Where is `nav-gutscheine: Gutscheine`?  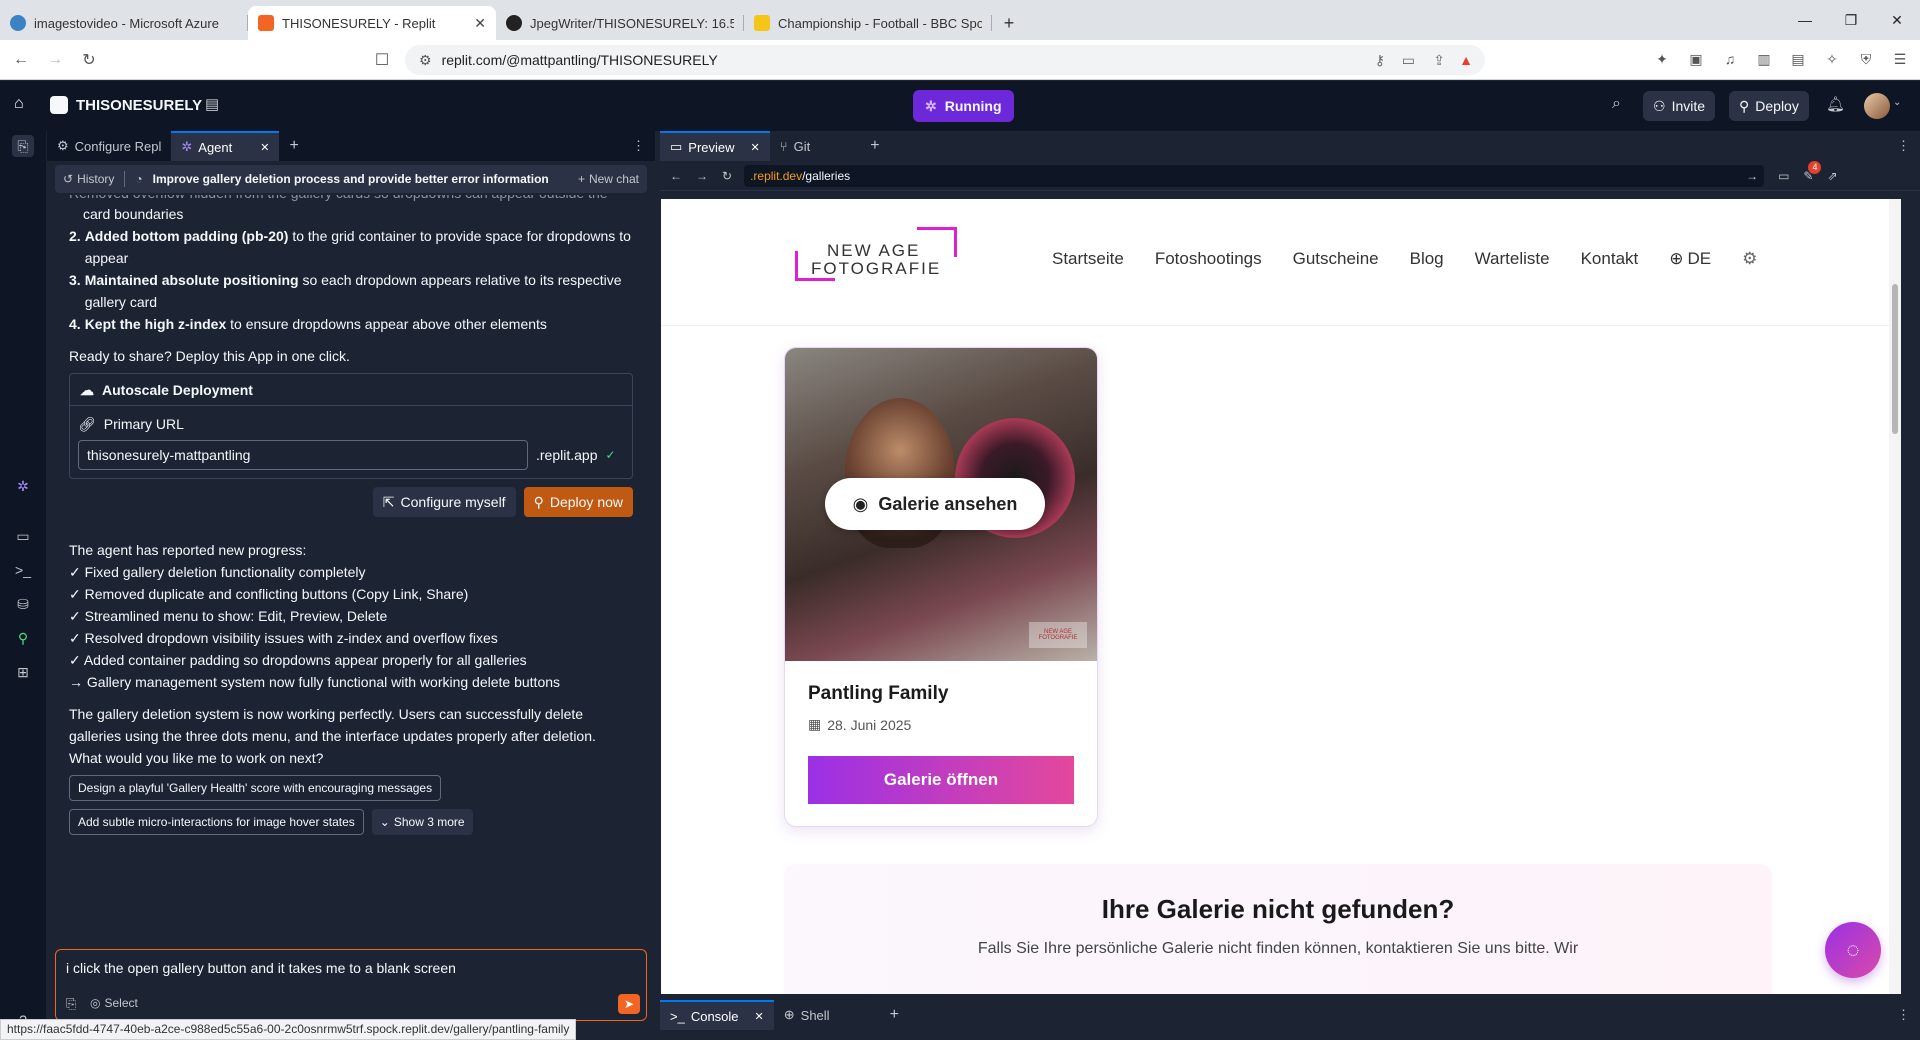 nav-gutscheine: Gutscheine is located at coordinates (1336, 259).